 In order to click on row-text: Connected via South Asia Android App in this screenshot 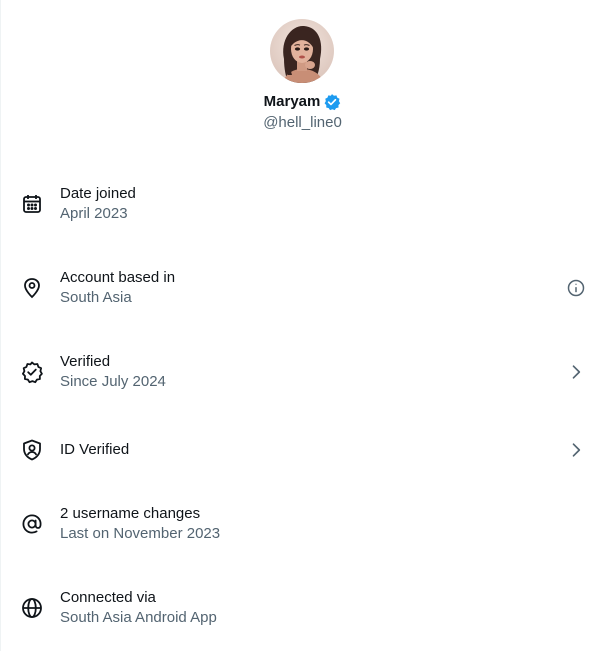, I will do `click(138, 608)`.